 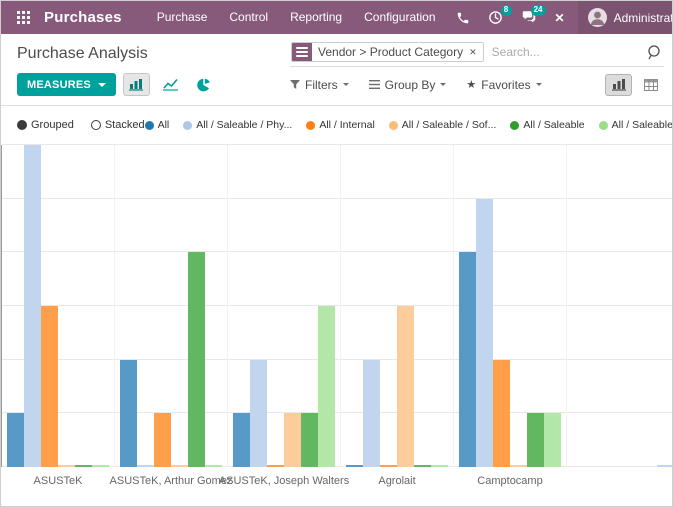 What do you see at coordinates (295, 84) in the screenshot?
I see `filter-icon` at bounding box center [295, 84].